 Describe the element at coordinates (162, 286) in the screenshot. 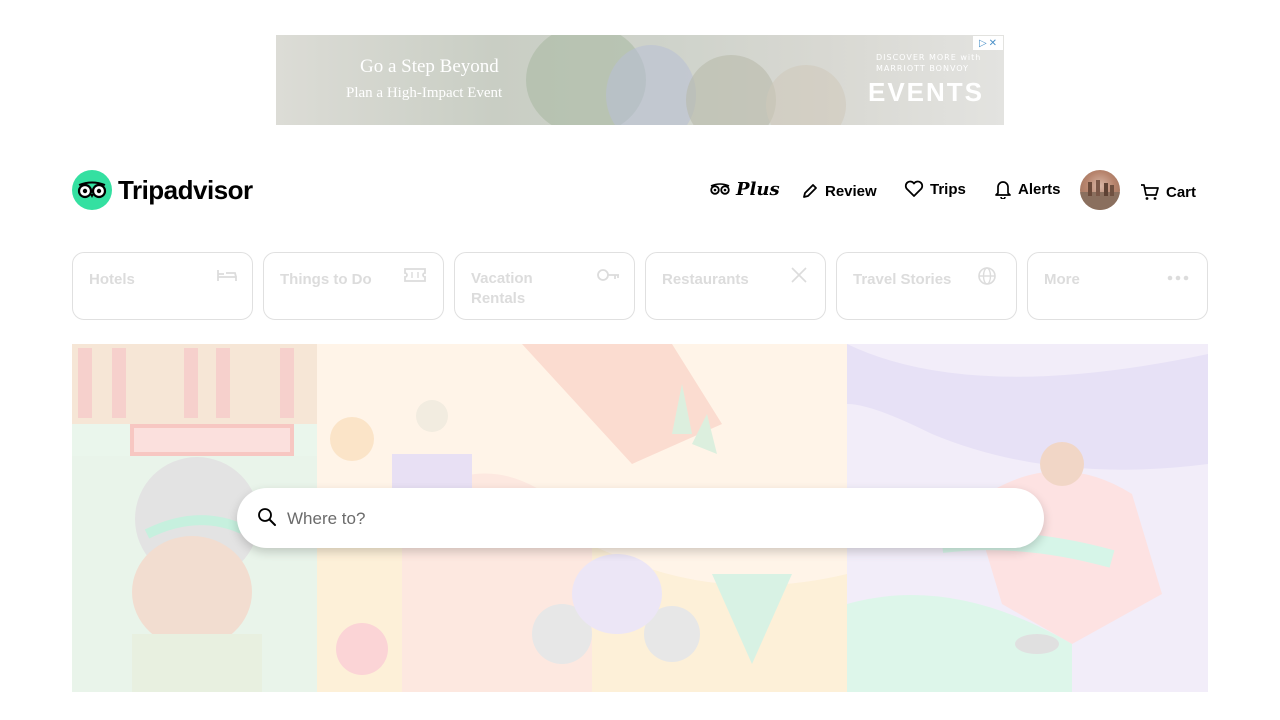

I see `nav-hotels: Hotels` at that location.